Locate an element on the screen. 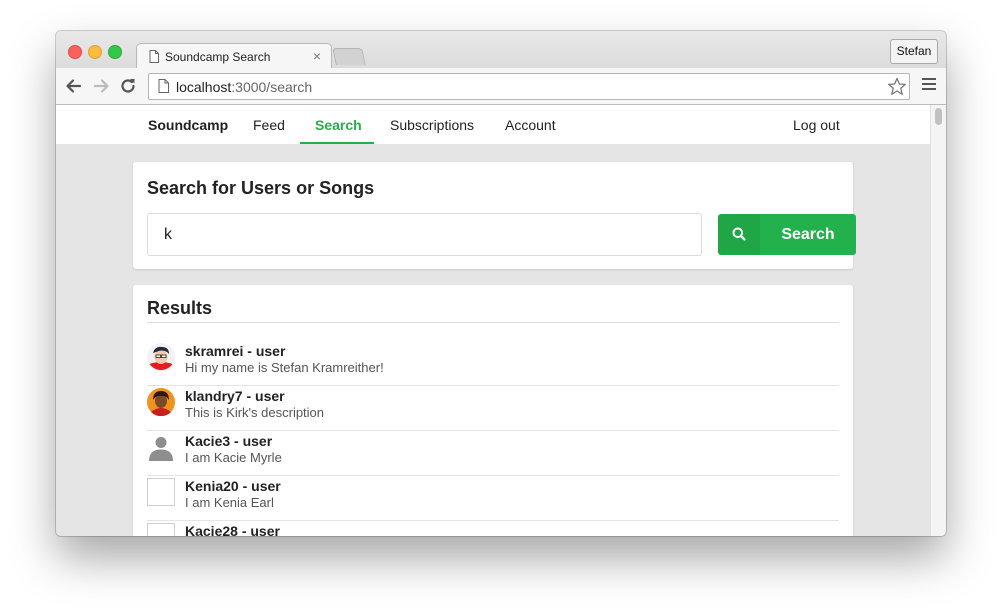  result-row: Kacie28 - user is located at coordinates (493, 528).